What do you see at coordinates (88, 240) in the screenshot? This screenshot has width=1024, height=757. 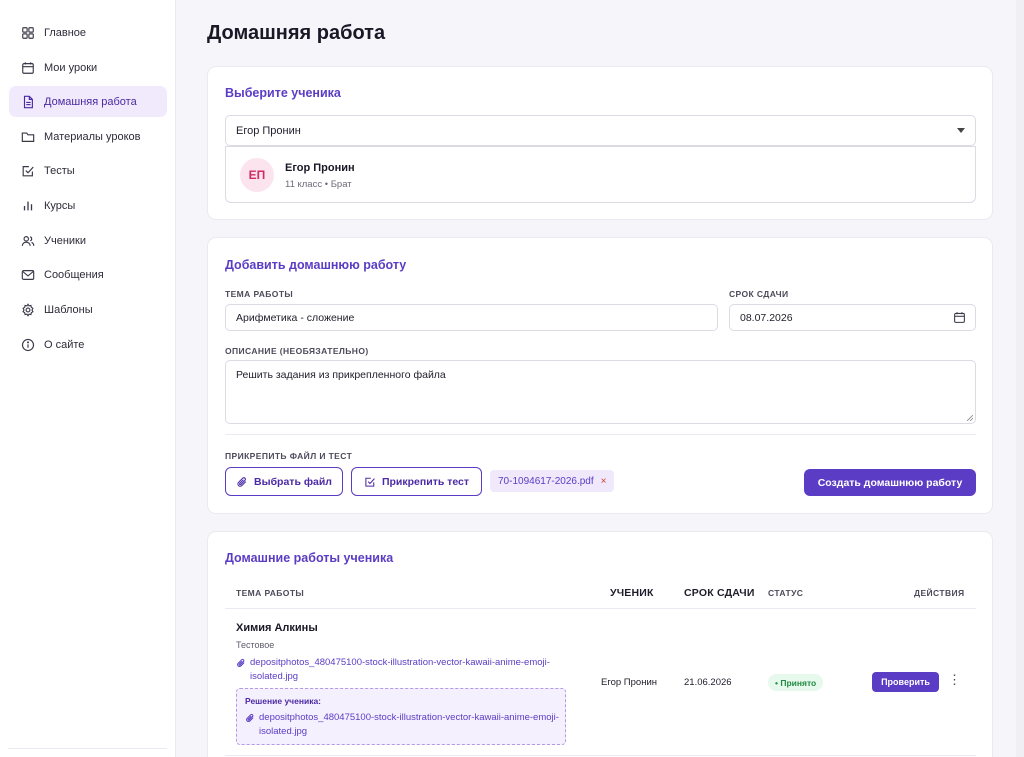 I see `sidebar-item-students: Ученики` at bounding box center [88, 240].